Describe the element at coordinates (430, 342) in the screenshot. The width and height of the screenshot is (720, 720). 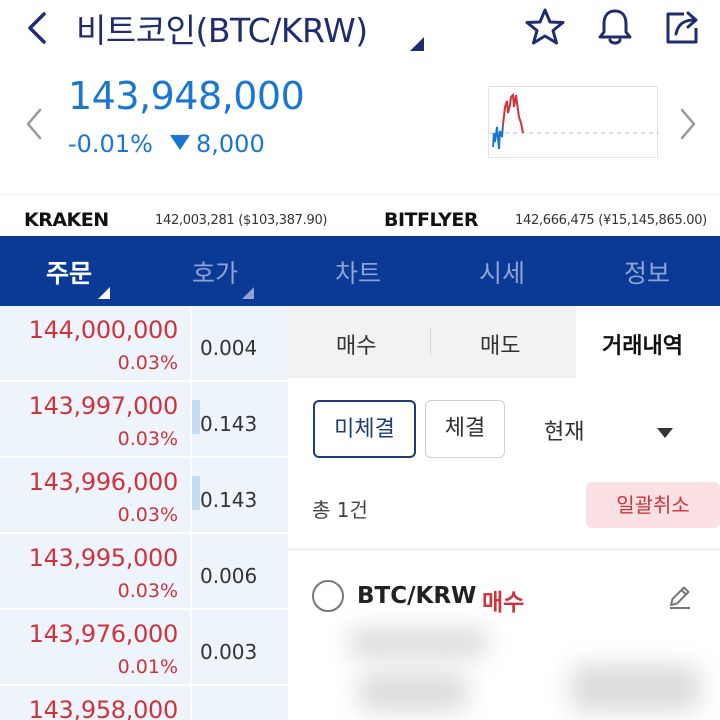
I see `sub-tab-divider` at that location.